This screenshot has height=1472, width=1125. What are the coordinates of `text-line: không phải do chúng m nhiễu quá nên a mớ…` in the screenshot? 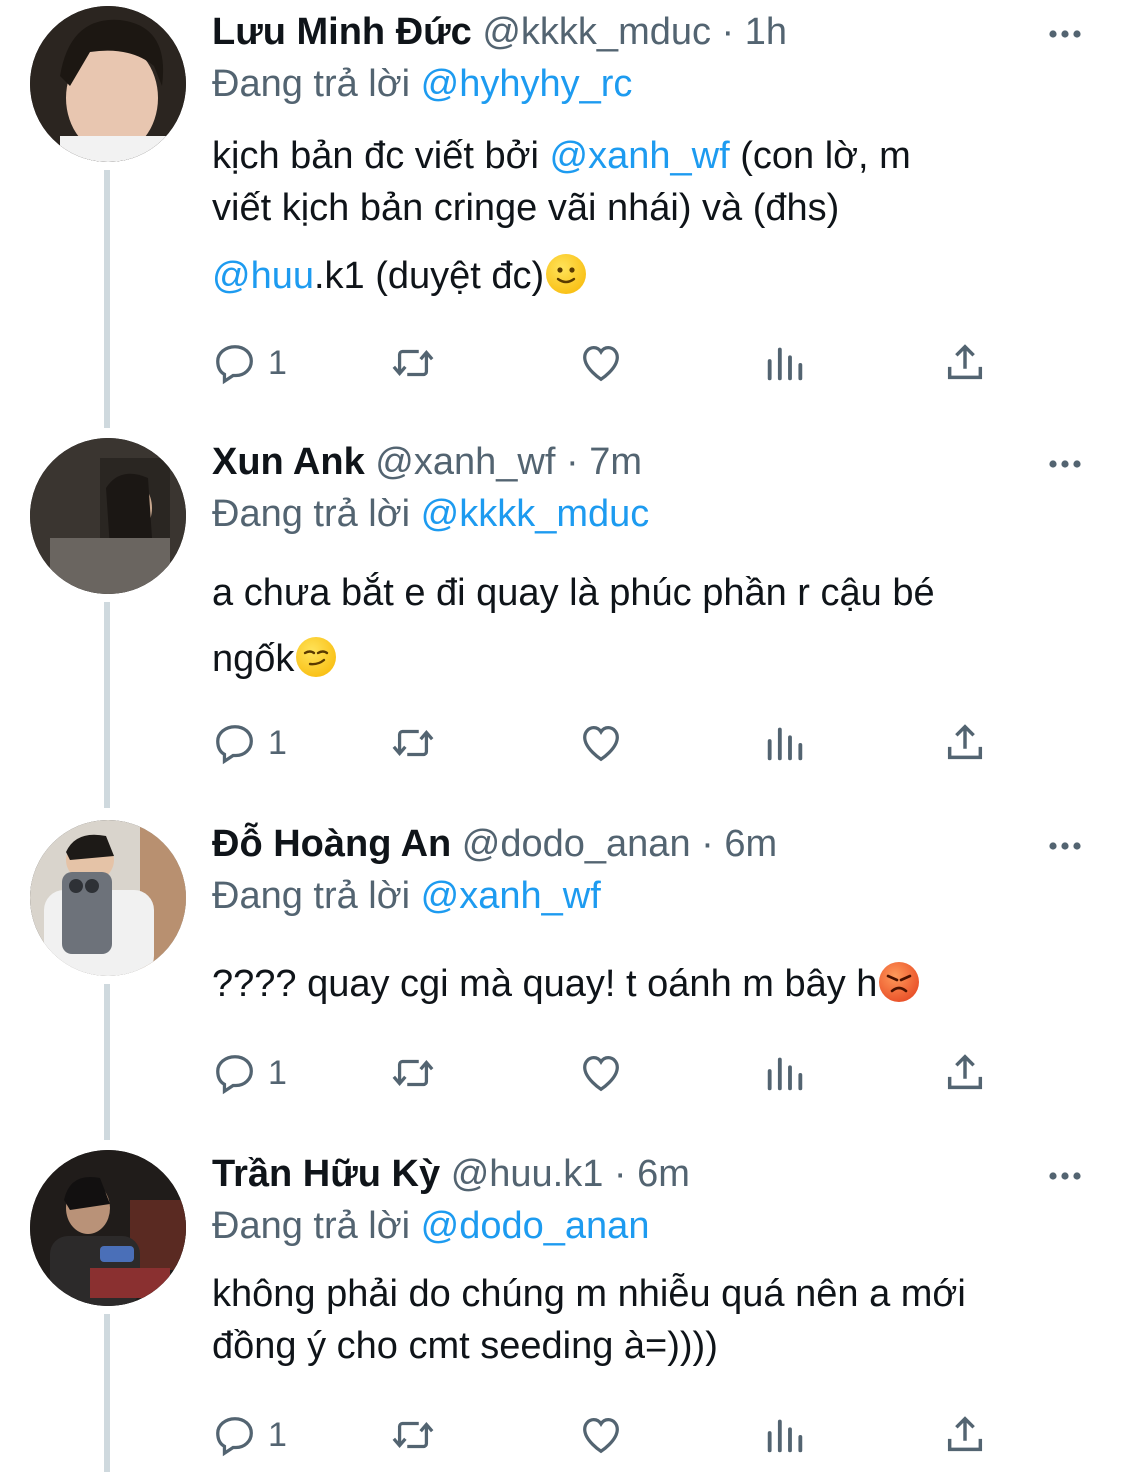 It's located at (589, 1294).